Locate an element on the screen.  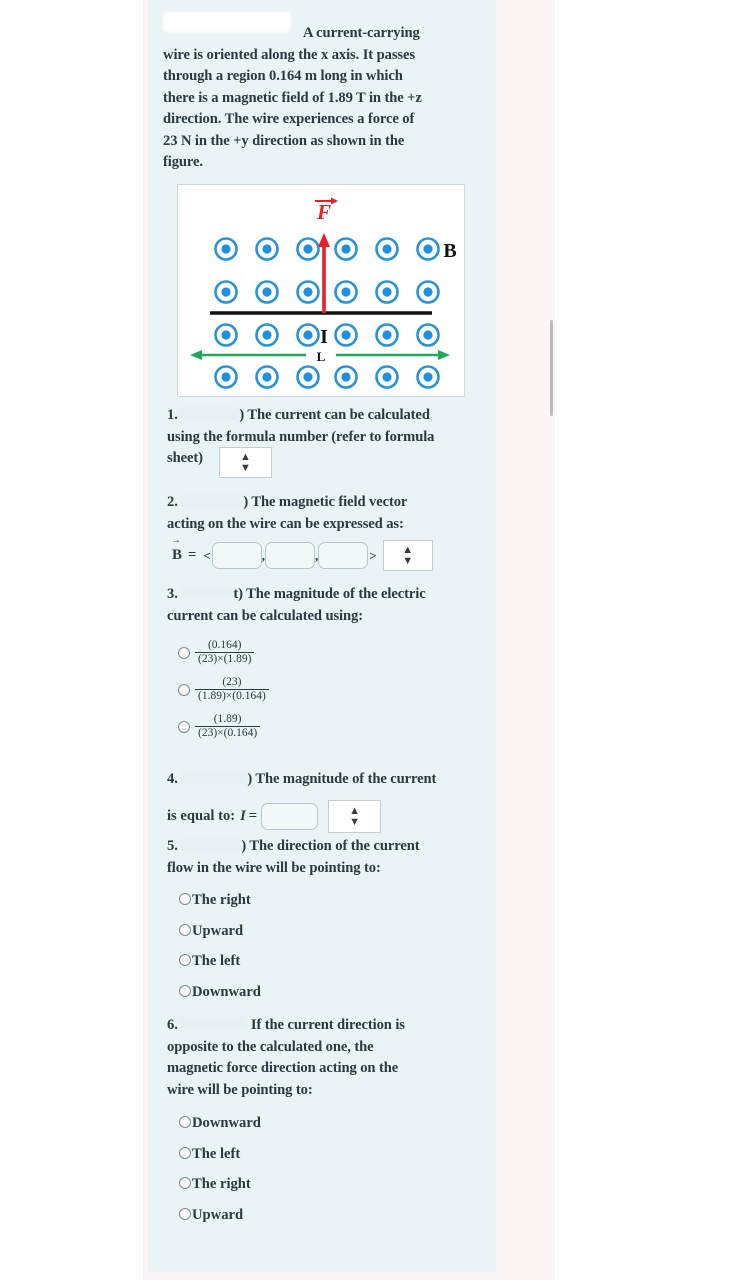
question-3-option-1-fraction: (0.164) (23)×(1.89) is located at coordinates (225, 652).